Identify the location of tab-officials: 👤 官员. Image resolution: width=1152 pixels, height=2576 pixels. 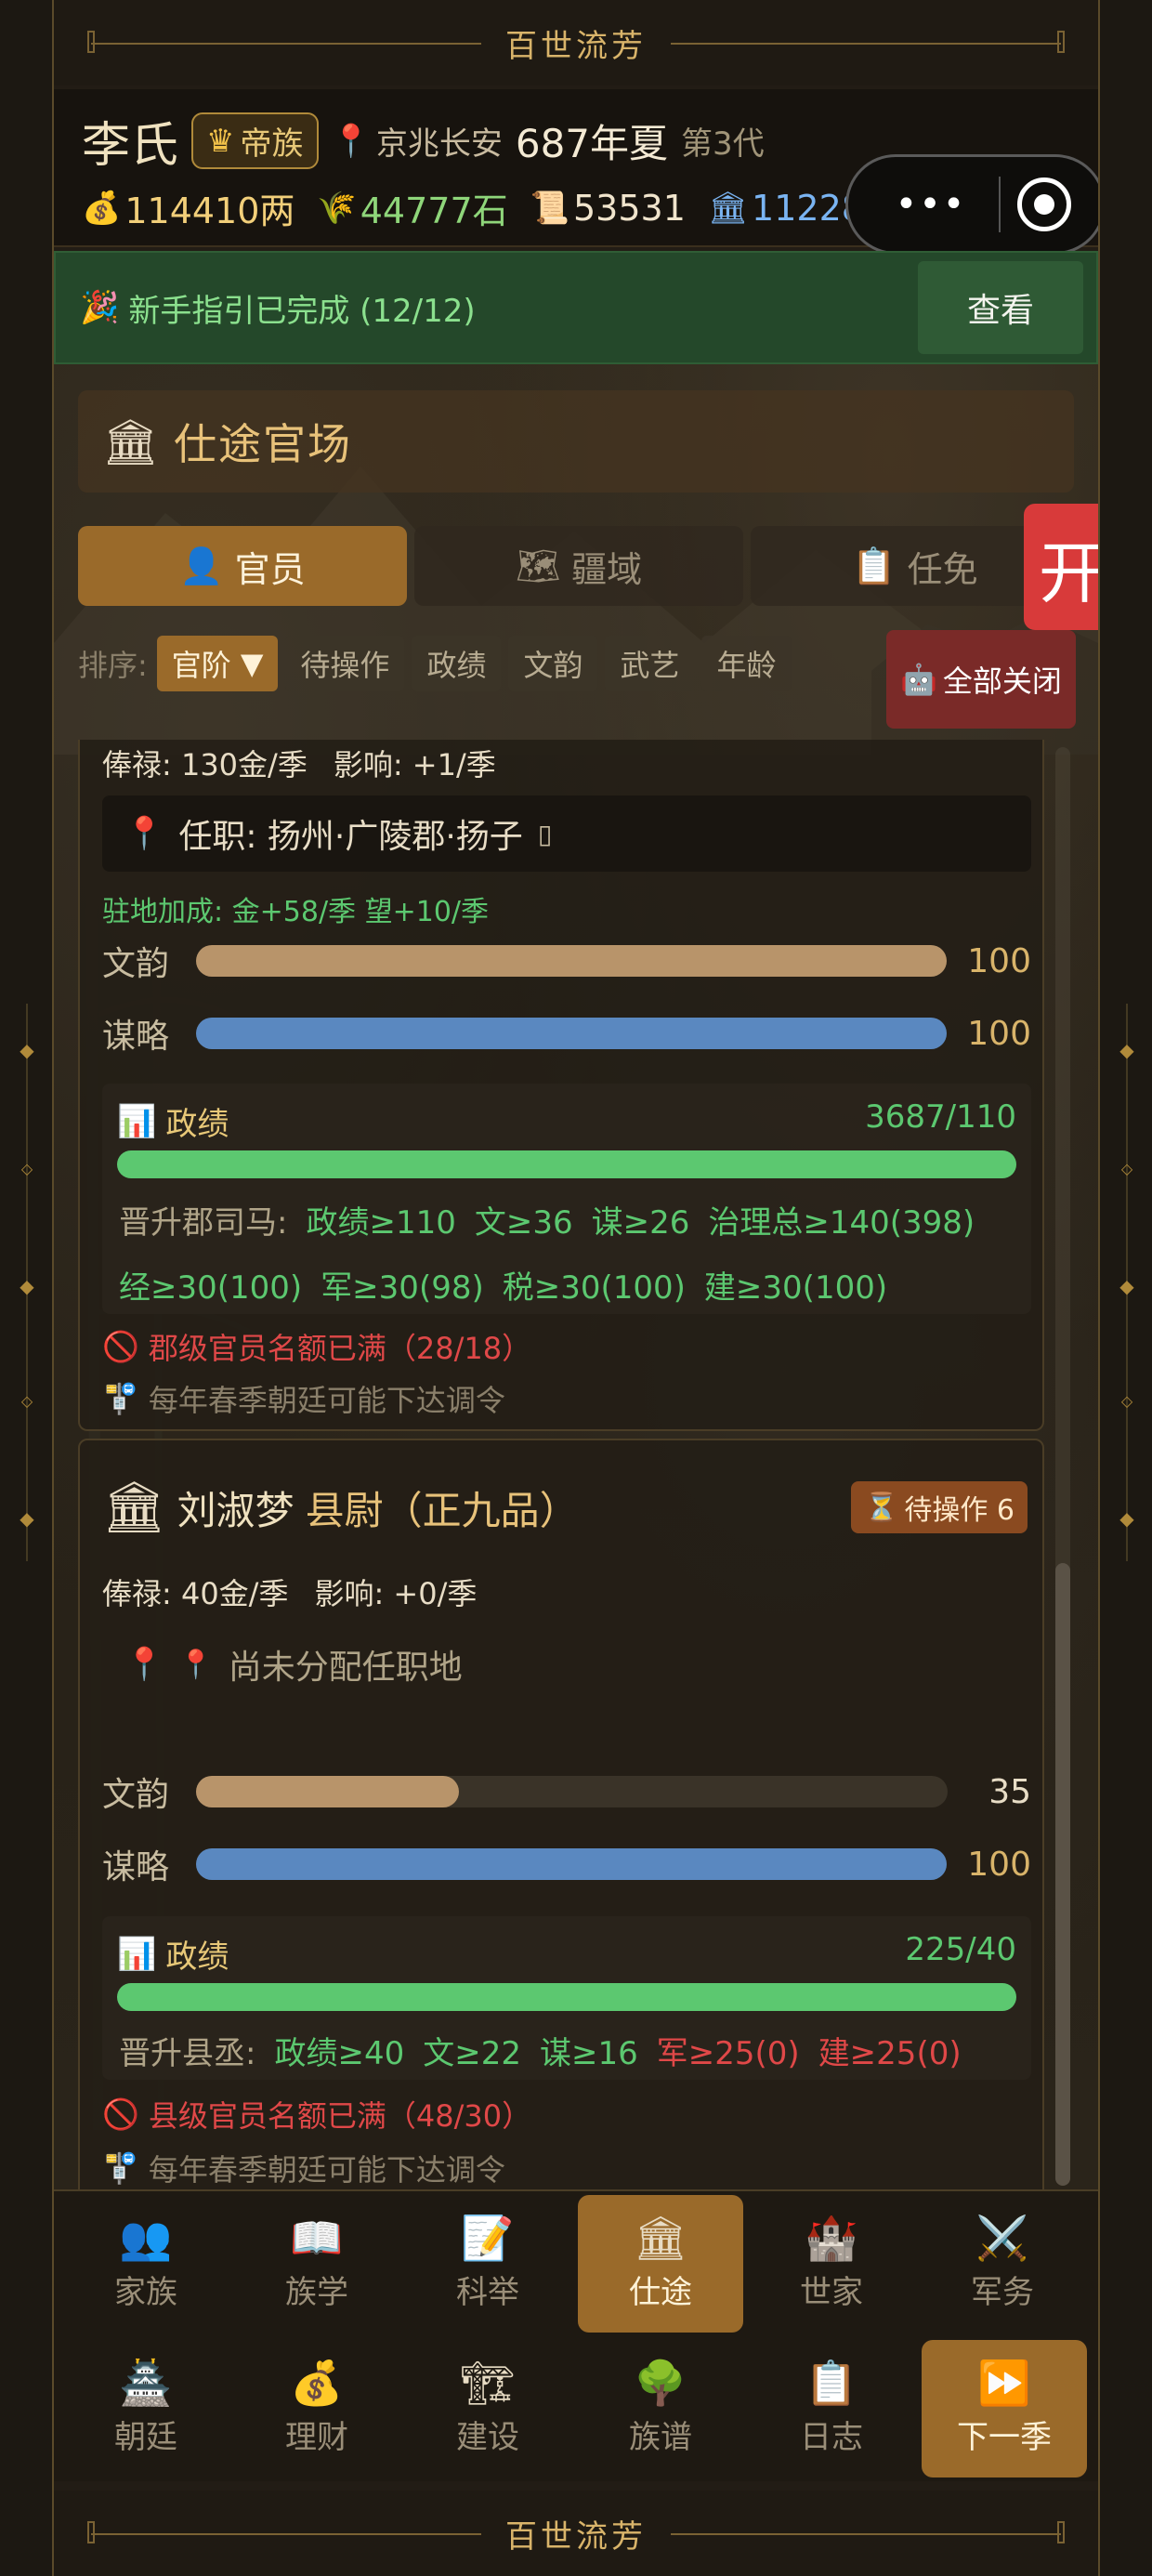
(242, 566).